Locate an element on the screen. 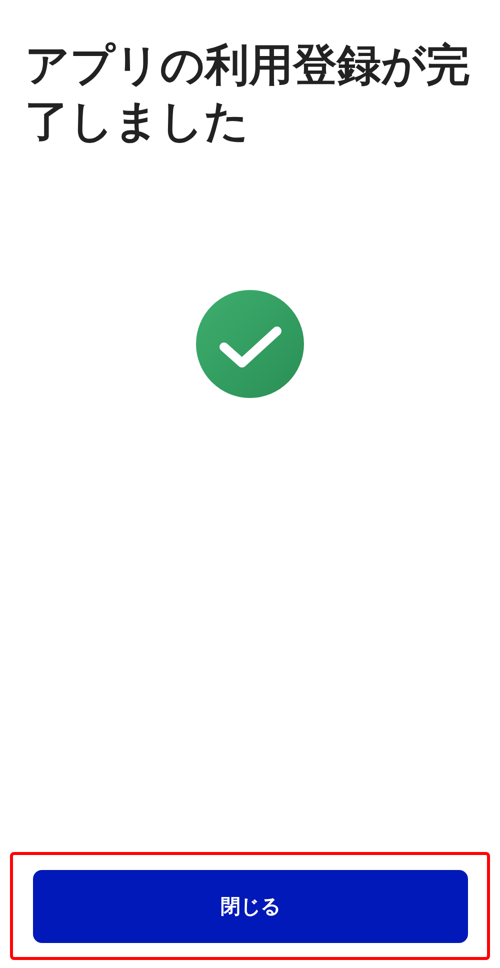 The height and width of the screenshot is (968, 500). close-button: 閉じる is located at coordinates (250, 906).